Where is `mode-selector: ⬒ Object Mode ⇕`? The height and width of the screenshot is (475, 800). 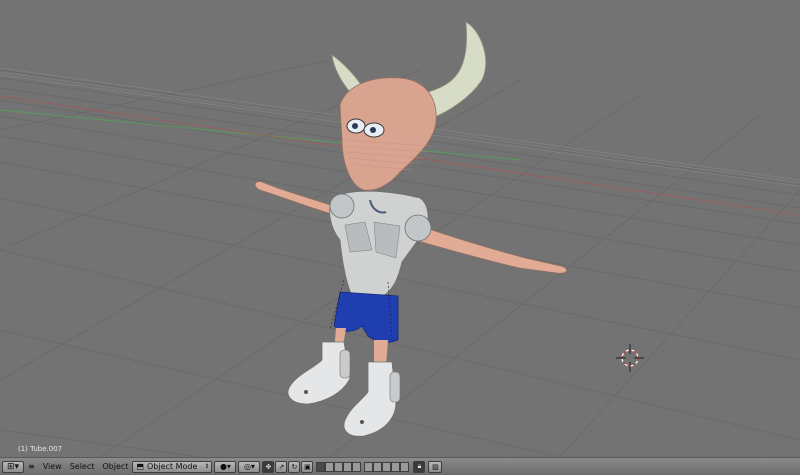
mode-selector: ⬒ Object Mode ⇕ is located at coordinates (172, 466).